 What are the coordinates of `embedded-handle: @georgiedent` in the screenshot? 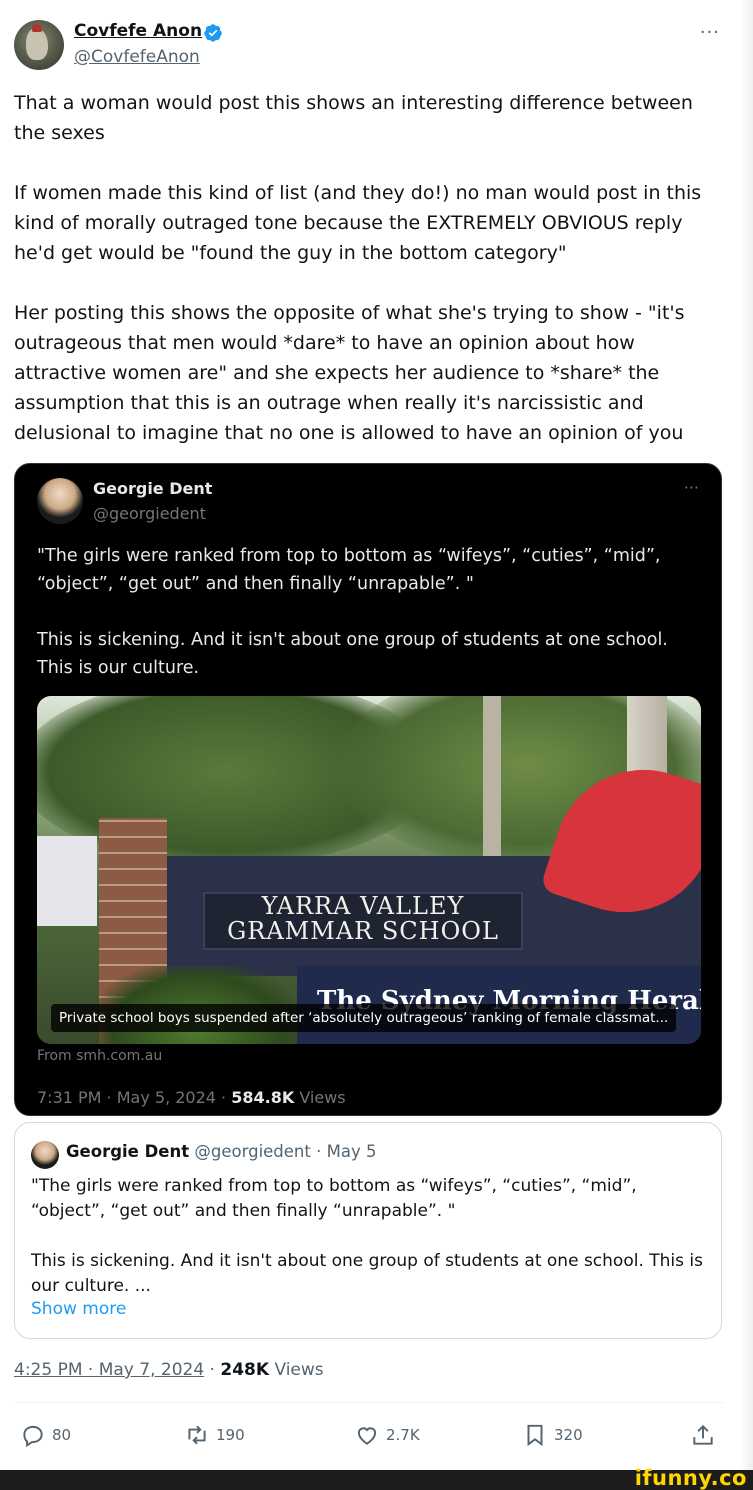 It's located at (149, 513).